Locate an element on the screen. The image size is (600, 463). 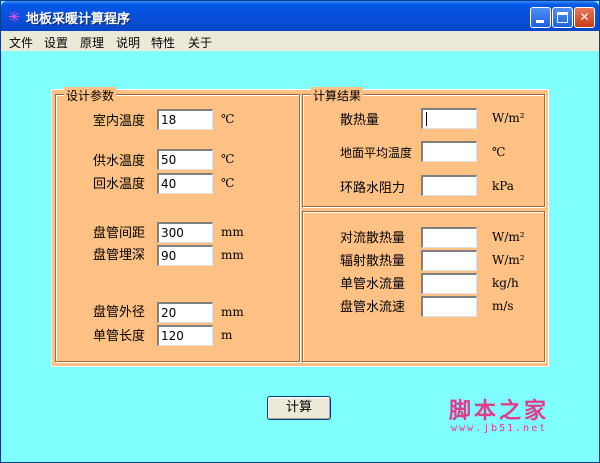
heat-output-field is located at coordinates (449, 118).